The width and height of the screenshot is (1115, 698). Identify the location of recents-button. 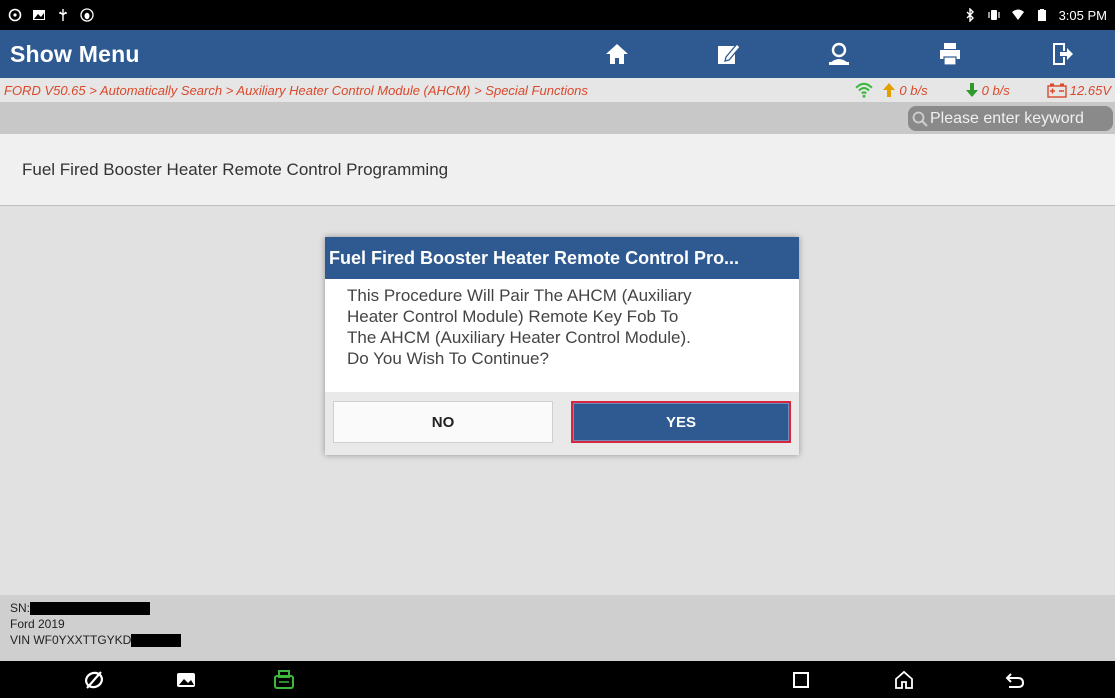
(801, 680).